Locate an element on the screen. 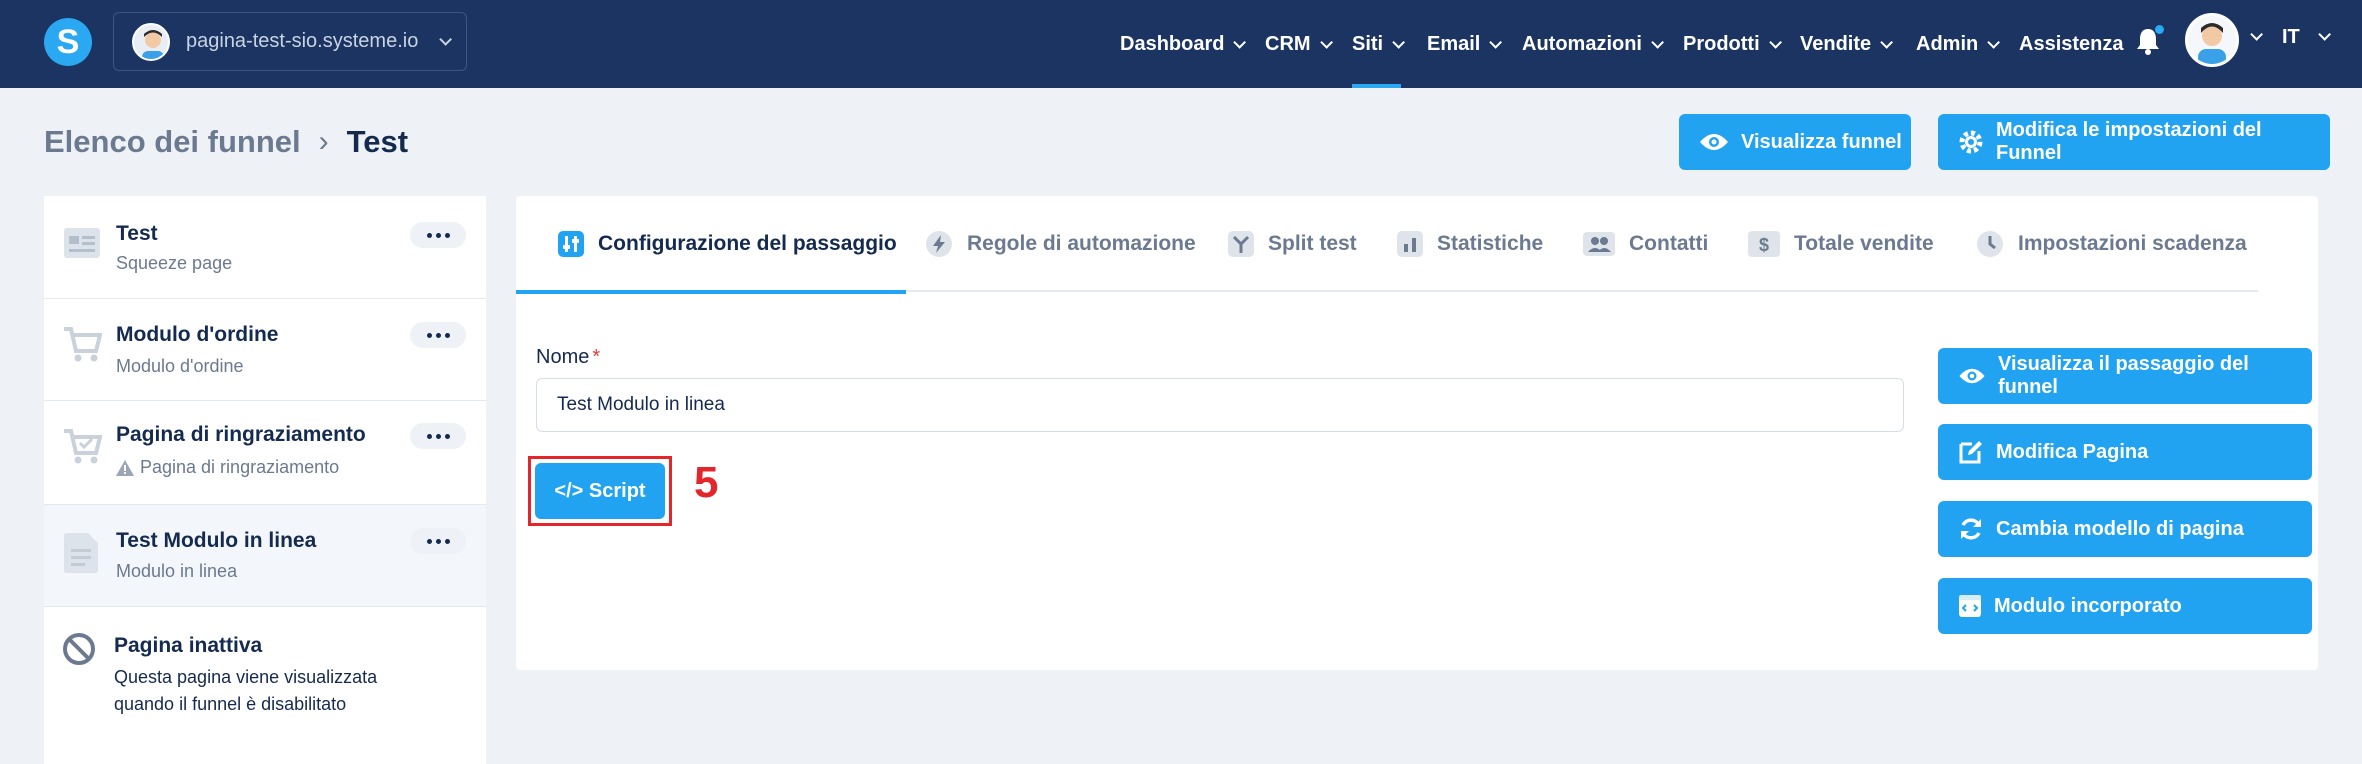 This screenshot has height=764, width=2362. step-title: Test is located at coordinates (137, 233).